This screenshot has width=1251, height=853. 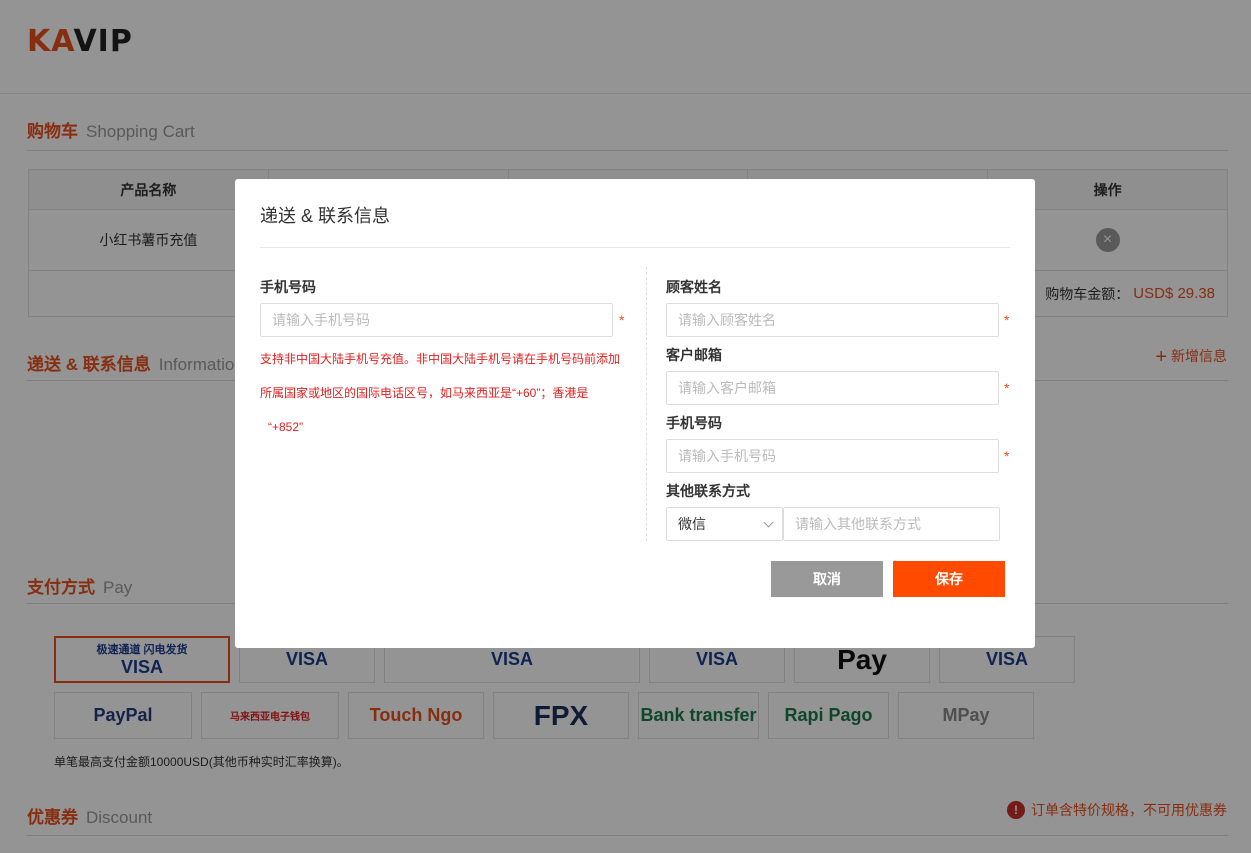 I want to click on left-phone-input, so click(x=436, y=320).